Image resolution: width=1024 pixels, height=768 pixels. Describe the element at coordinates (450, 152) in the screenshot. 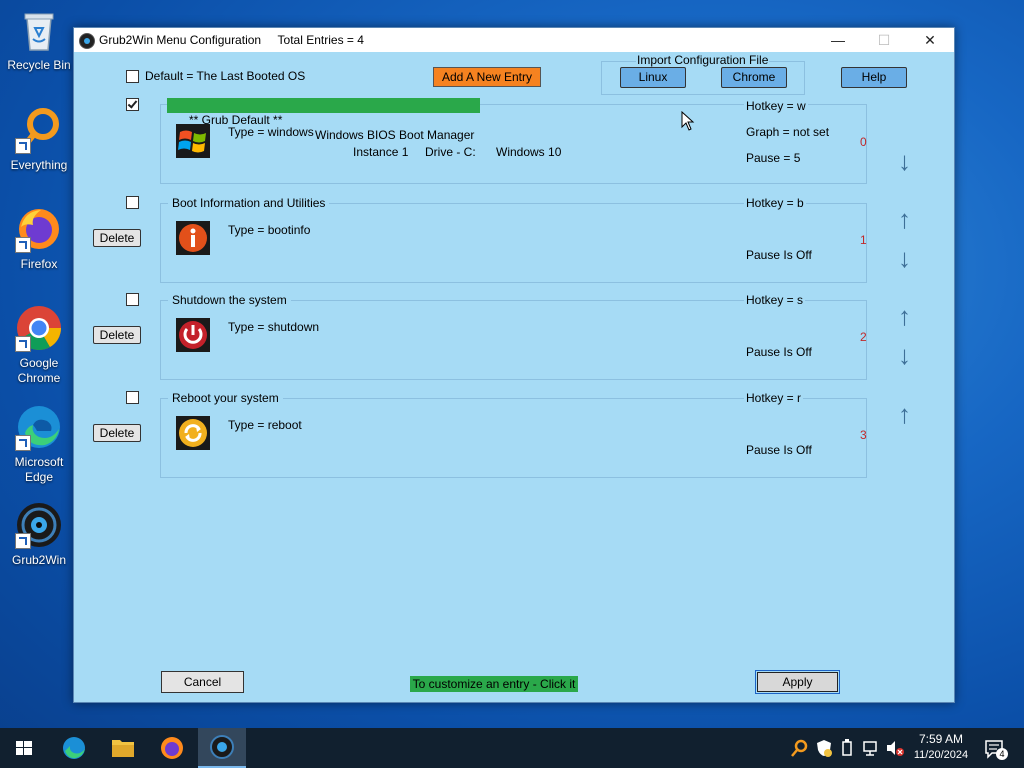

I see `entry-0-drive: Drive - C:` at that location.